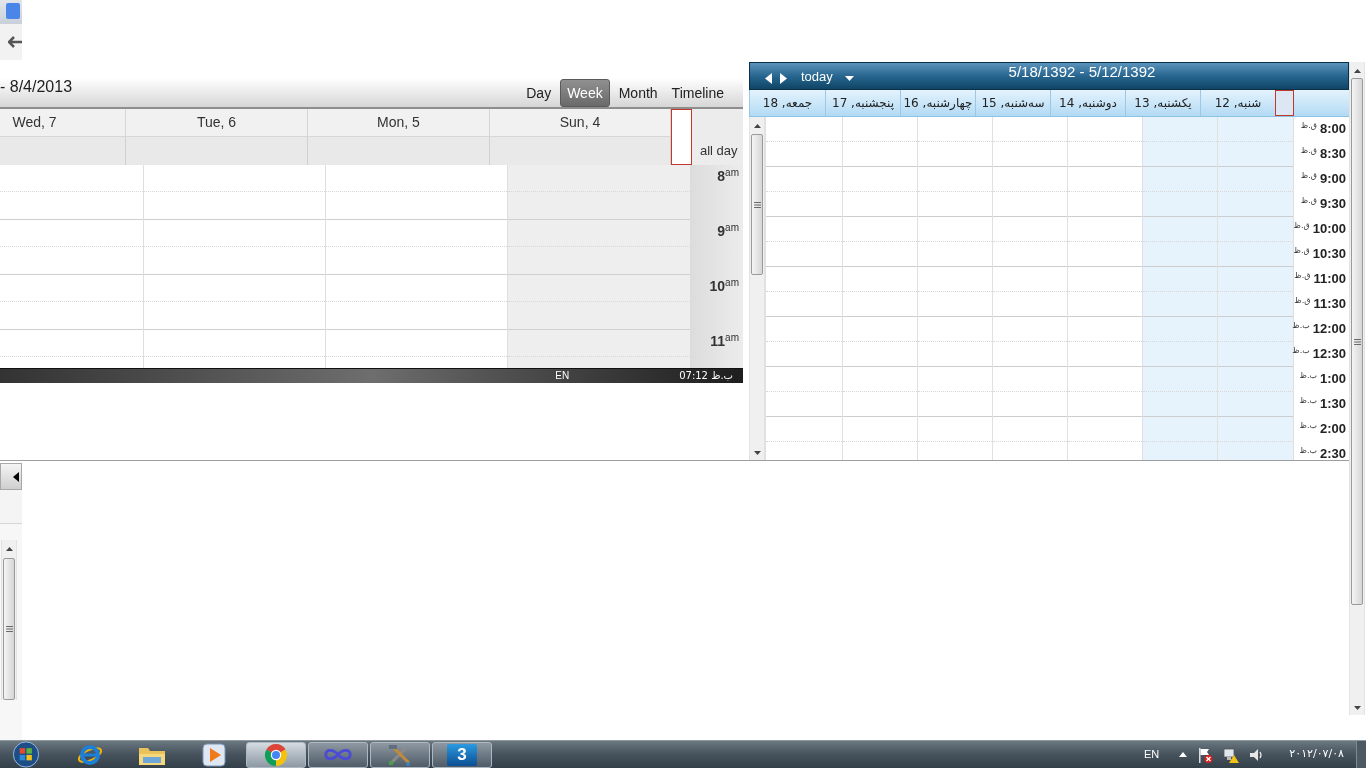 This screenshot has height=768, width=1366. I want to click on clock-time: 07:12 ب.ظ, so click(706, 376).